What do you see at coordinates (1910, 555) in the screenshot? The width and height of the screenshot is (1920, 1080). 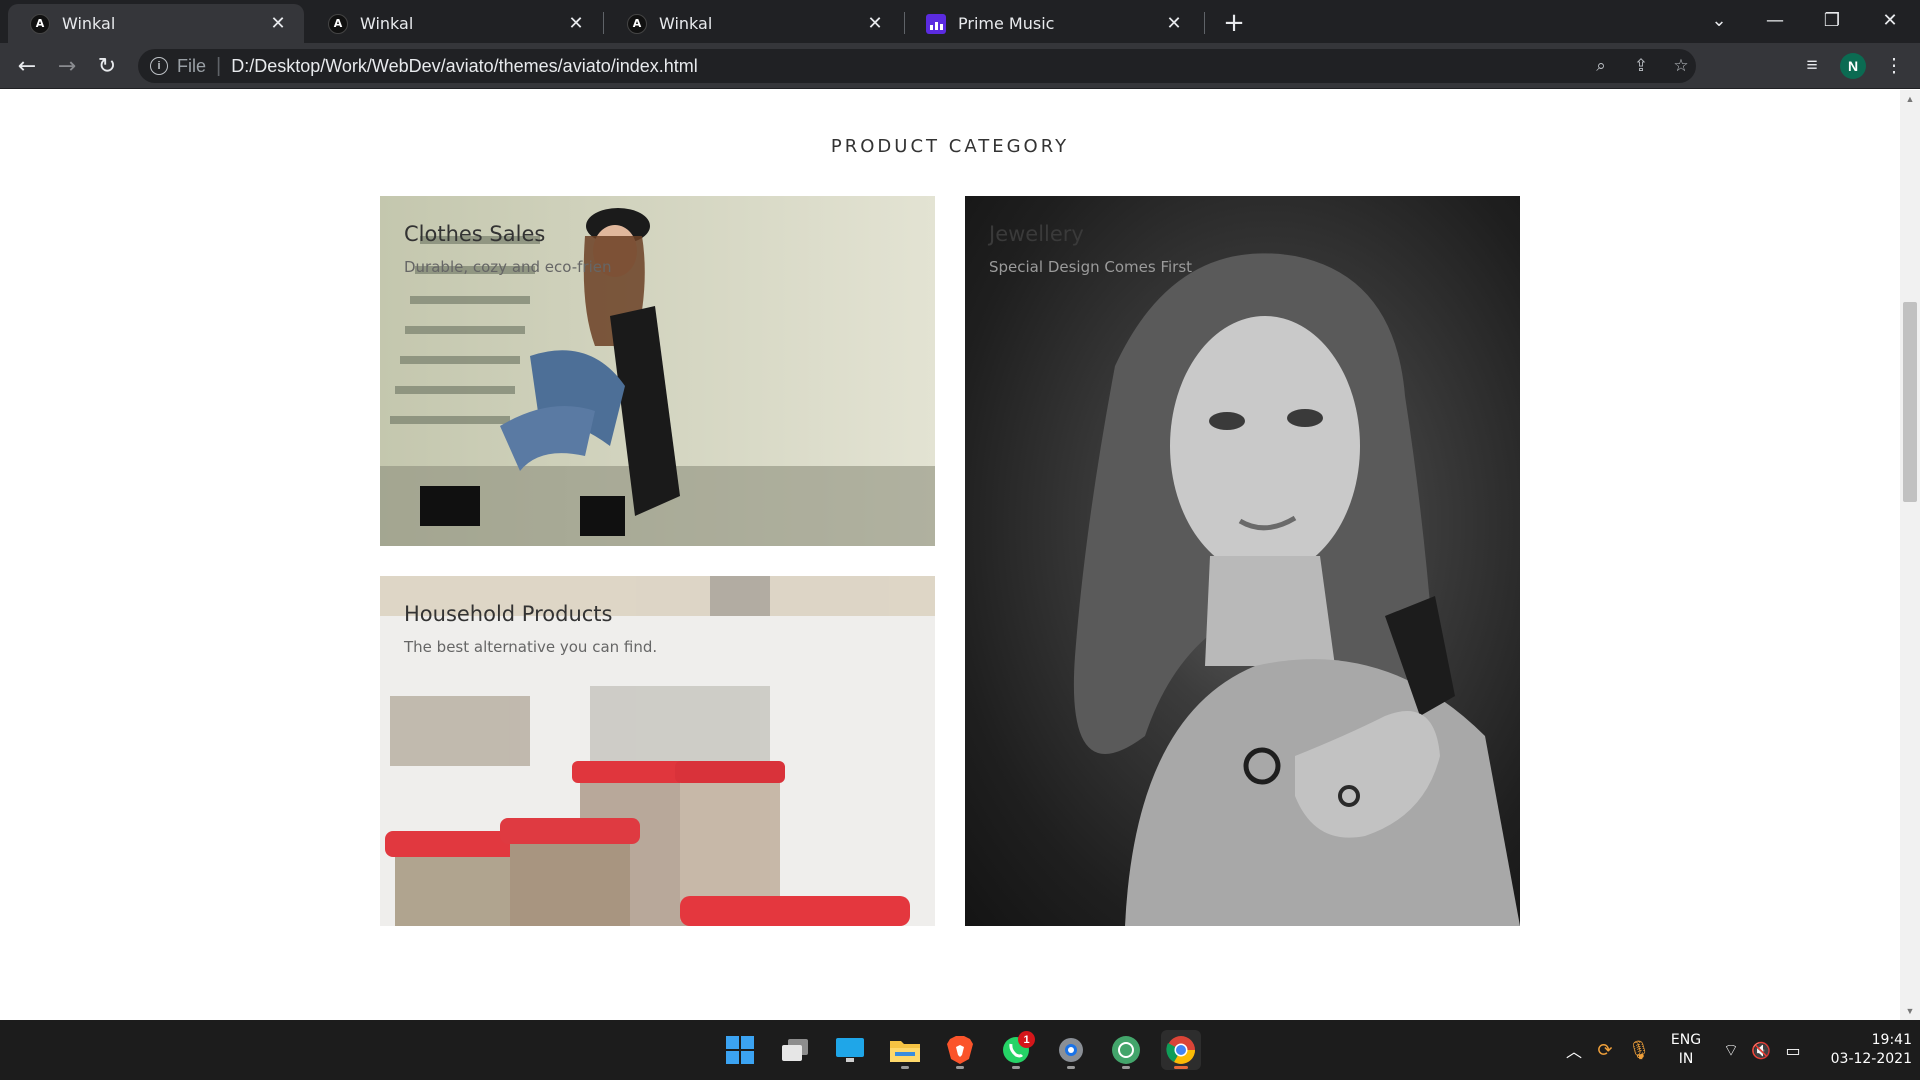 I see `page-scrollbar: ▲ ▼` at bounding box center [1910, 555].